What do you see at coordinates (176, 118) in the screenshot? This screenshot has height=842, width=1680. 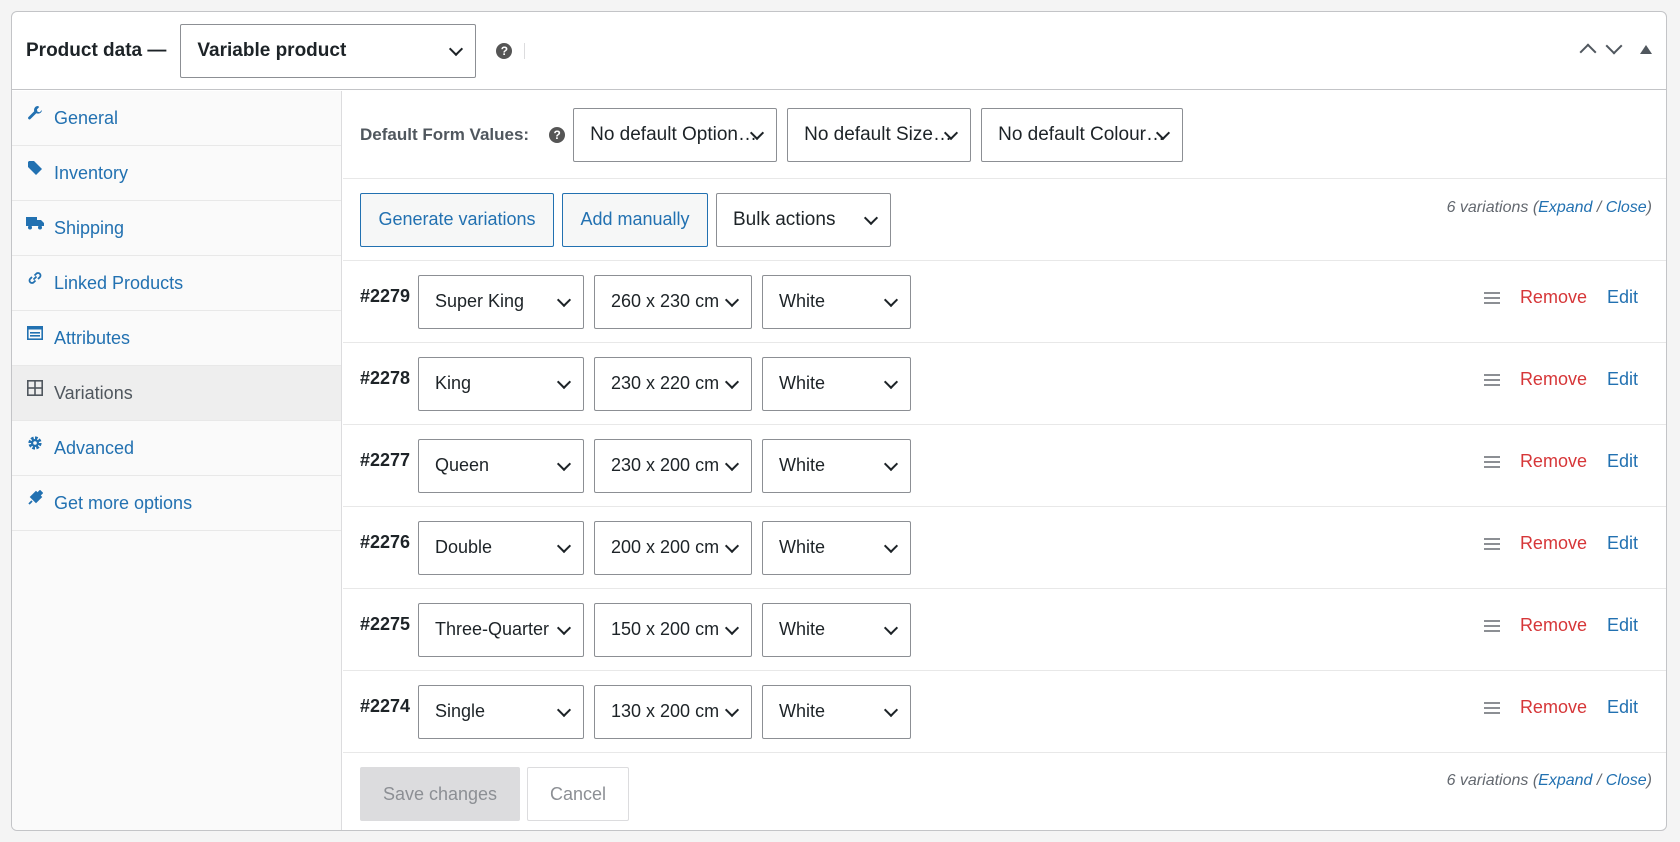 I see `tab-general: General` at bounding box center [176, 118].